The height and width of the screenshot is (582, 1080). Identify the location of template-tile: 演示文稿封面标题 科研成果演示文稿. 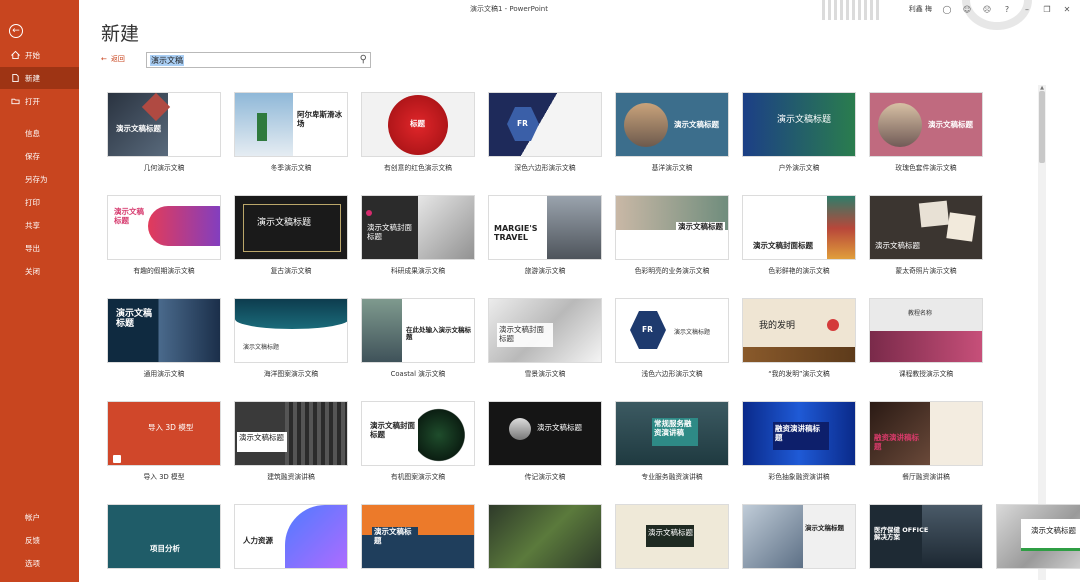
(418, 235).